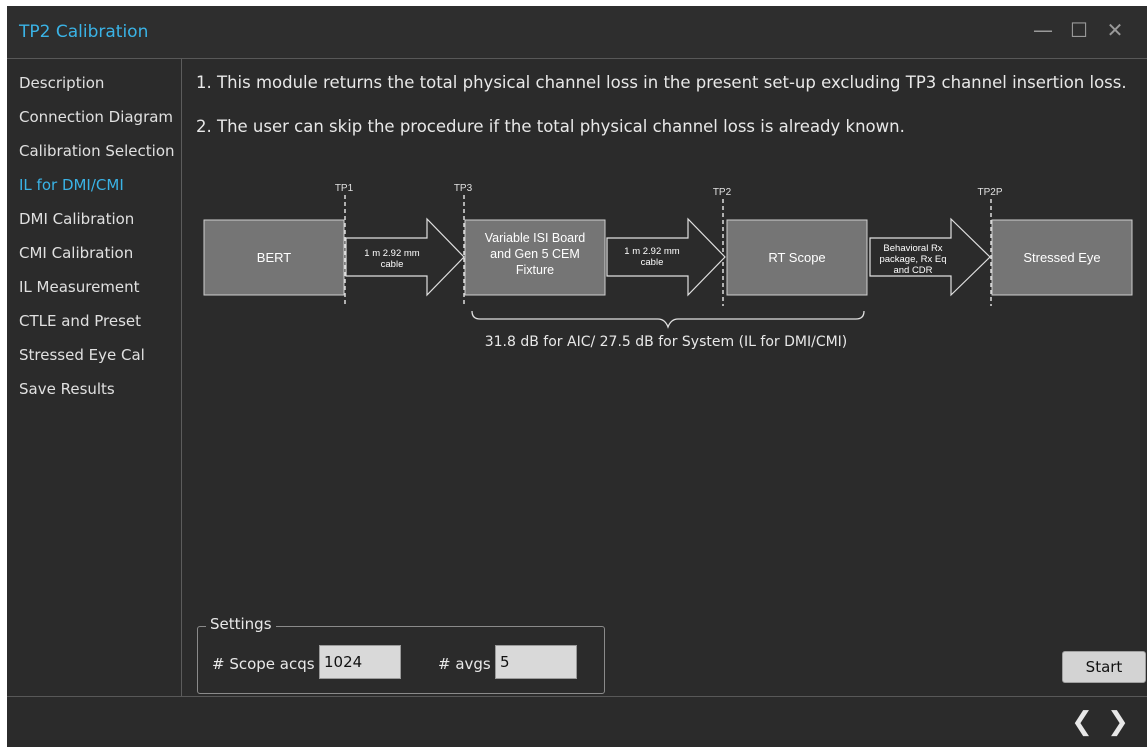 The height and width of the screenshot is (747, 1147). I want to click on minimize-button: —, so click(1043, 30).